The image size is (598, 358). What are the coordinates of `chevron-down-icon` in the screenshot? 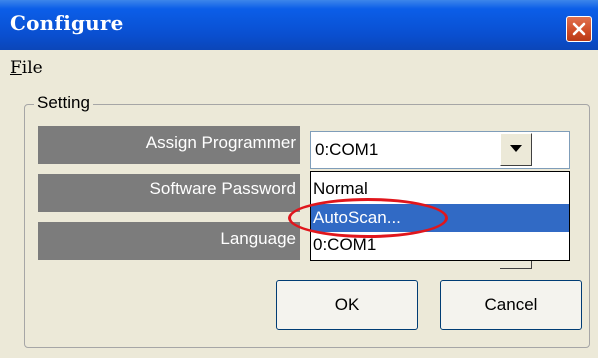 It's located at (516, 148).